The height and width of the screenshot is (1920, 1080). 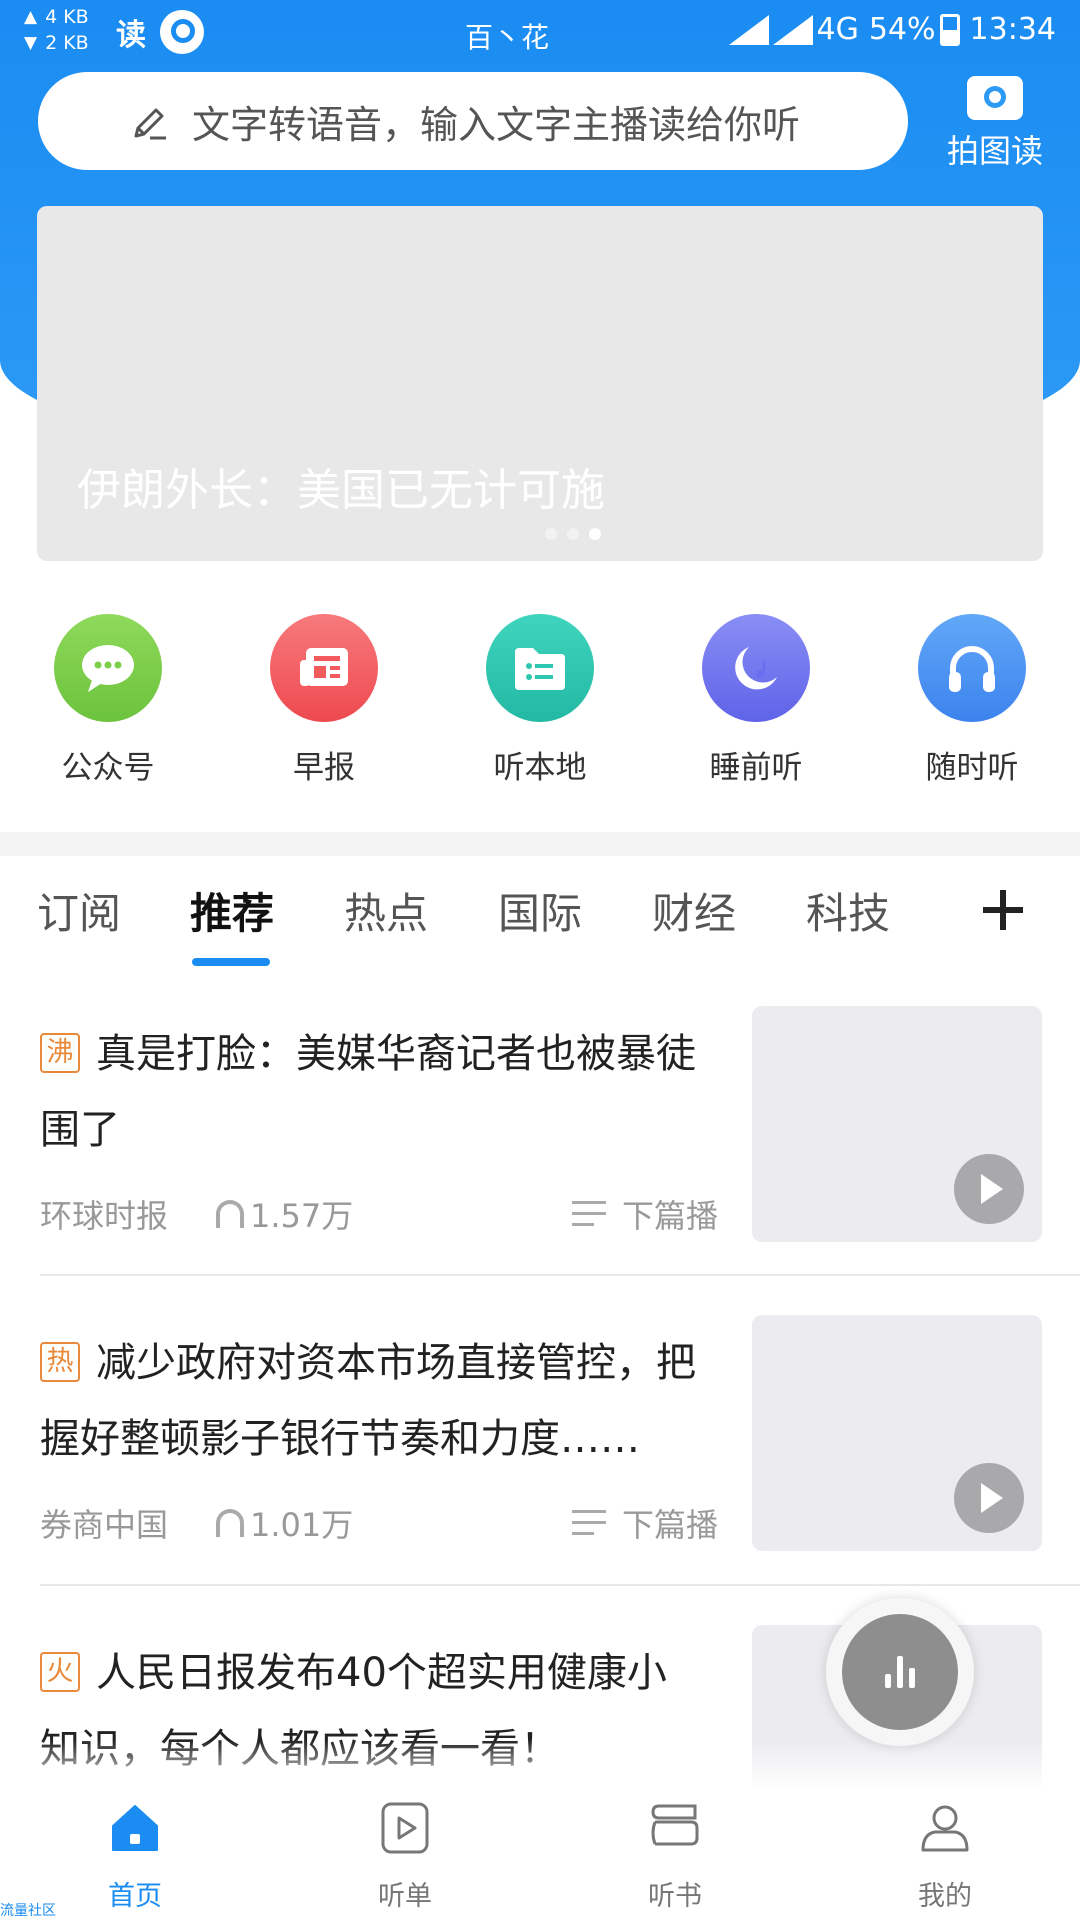 I want to click on folder-list-icon, so click(x=540, y=668).